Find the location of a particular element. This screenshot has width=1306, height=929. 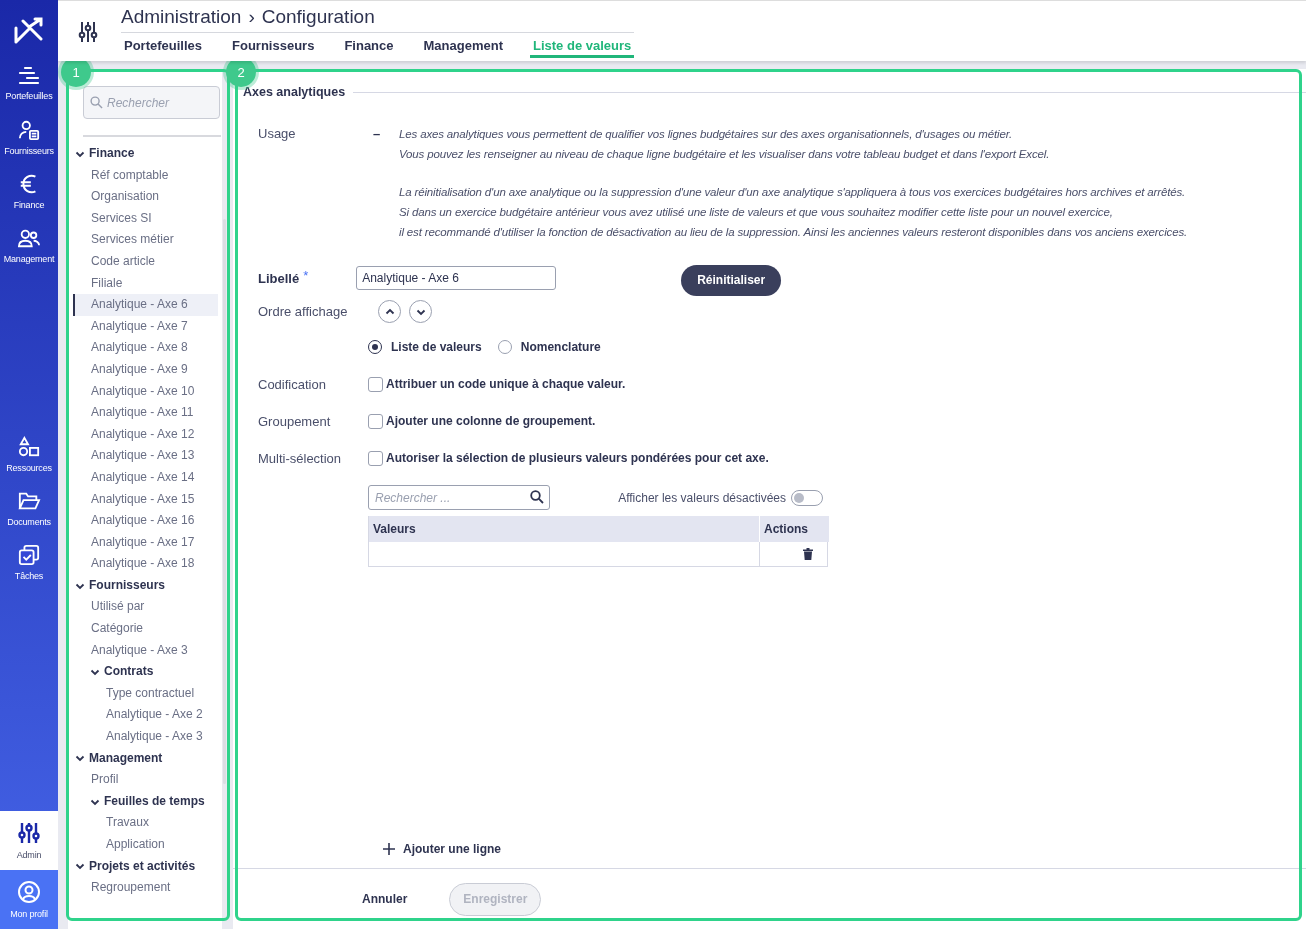

folder-icon is located at coordinates (29, 501).